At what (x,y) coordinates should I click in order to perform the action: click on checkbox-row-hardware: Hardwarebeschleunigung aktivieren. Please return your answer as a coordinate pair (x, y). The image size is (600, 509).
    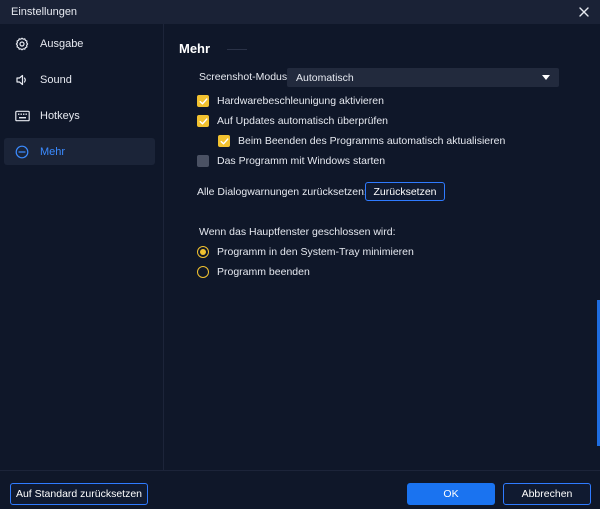
    Looking at the image, I should click on (290, 101).